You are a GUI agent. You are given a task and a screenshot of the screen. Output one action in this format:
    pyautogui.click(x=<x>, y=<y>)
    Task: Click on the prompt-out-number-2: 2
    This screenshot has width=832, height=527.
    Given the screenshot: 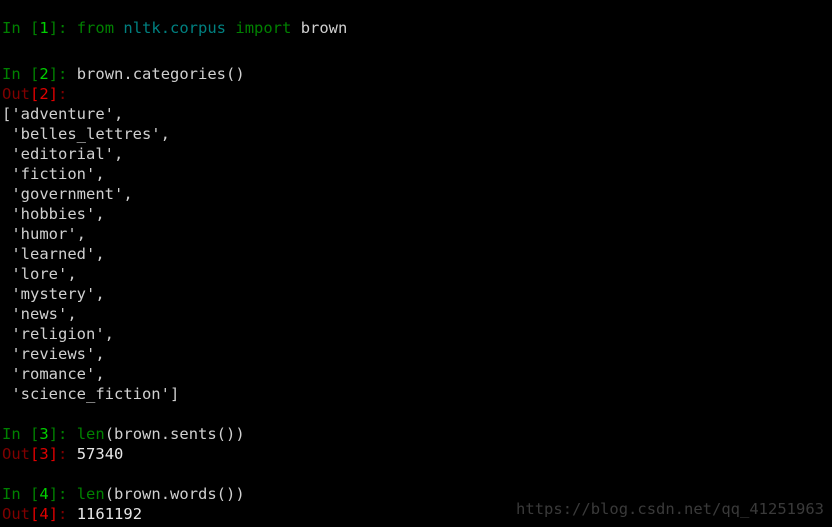 What is the action you would take?
    pyautogui.click(x=44, y=94)
    